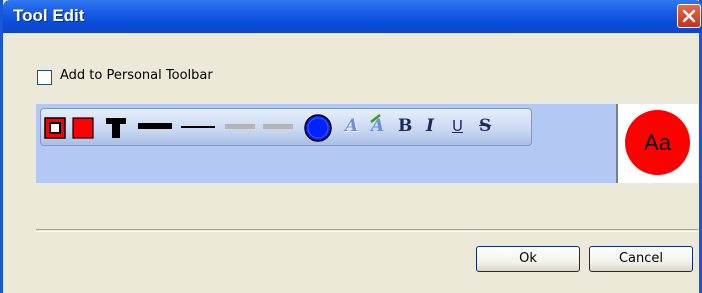 Image resolution: width=702 pixels, height=293 pixels. I want to click on green-arrow-icon, so click(375, 118).